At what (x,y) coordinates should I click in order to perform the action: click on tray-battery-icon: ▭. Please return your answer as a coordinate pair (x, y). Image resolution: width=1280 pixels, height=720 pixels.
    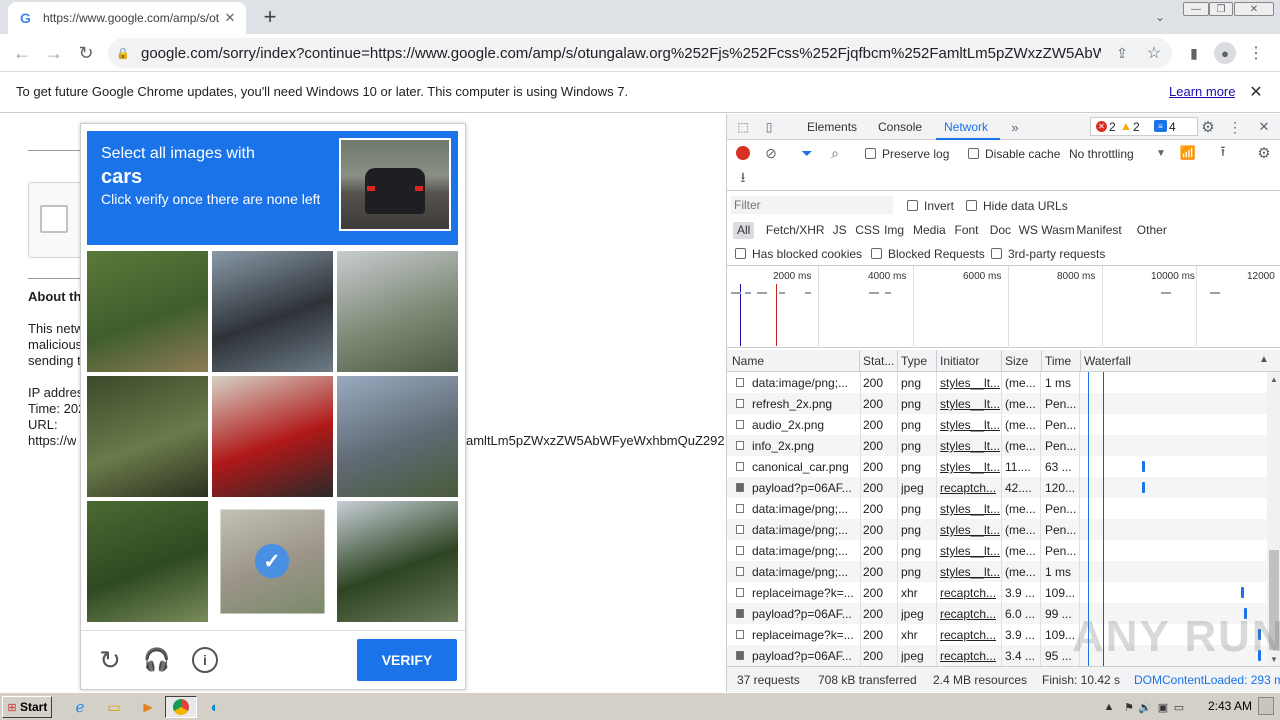
    Looking at the image, I should click on (1179, 707).